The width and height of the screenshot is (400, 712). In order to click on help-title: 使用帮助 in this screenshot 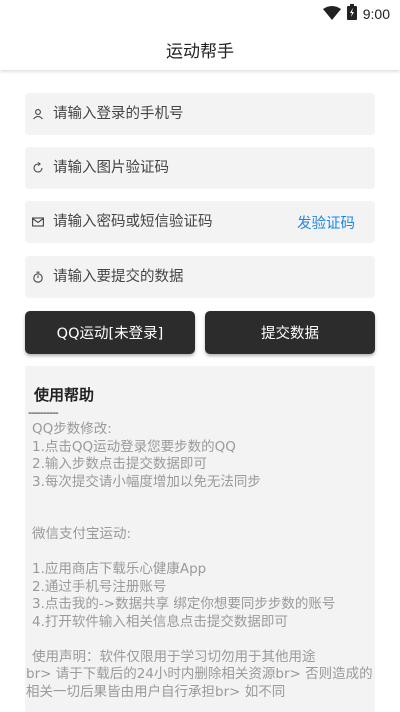, I will do `click(64, 395)`.